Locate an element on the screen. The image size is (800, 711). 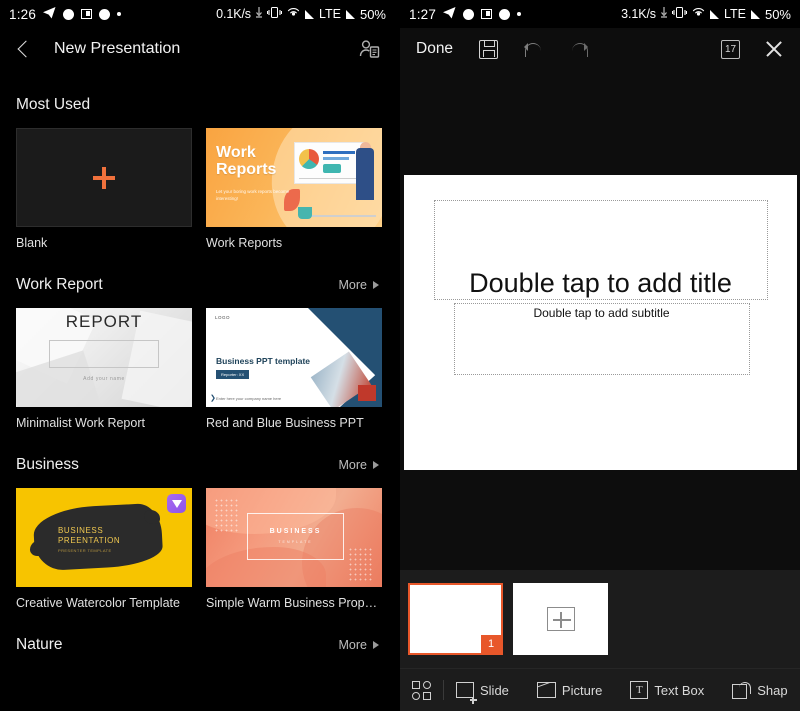
account-document-icon is located at coordinates (369, 49).